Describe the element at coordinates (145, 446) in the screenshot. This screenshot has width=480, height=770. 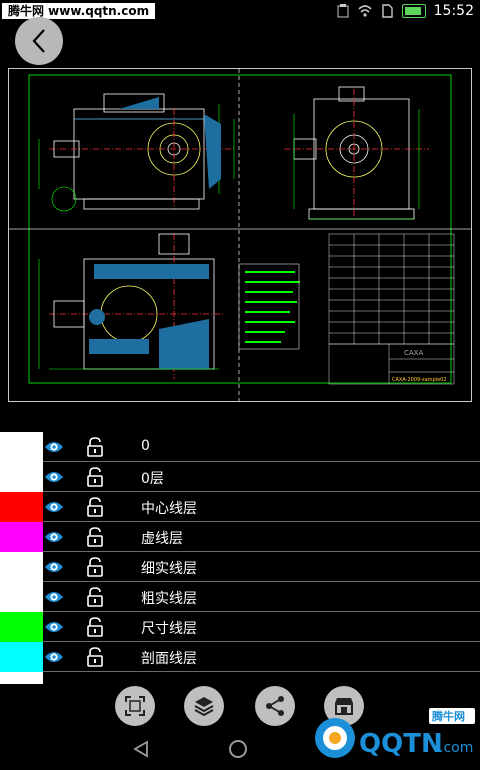
I see `layer-name: 0` at that location.